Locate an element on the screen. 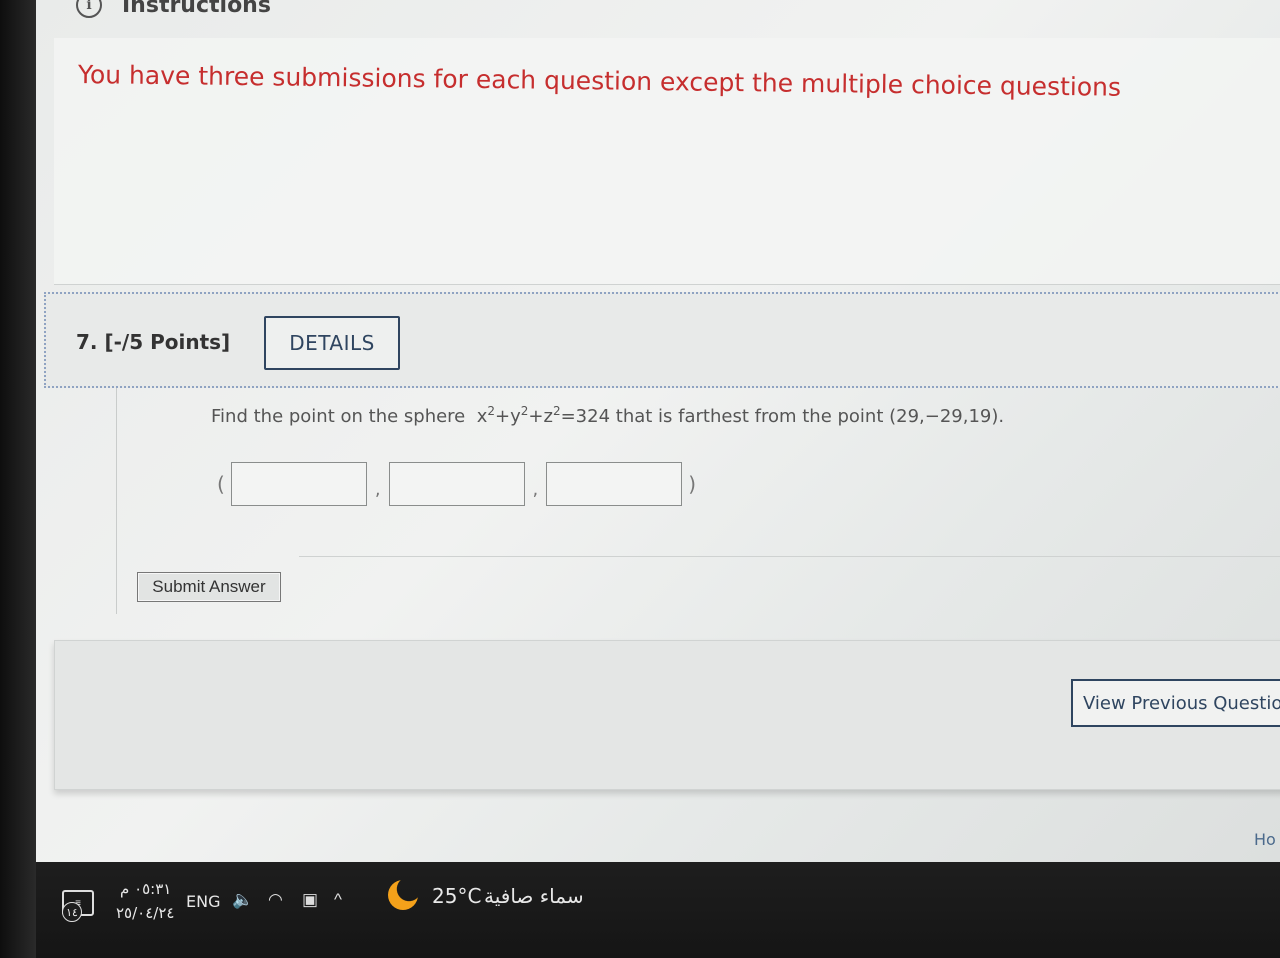  divider is located at coordinates (789, 556).